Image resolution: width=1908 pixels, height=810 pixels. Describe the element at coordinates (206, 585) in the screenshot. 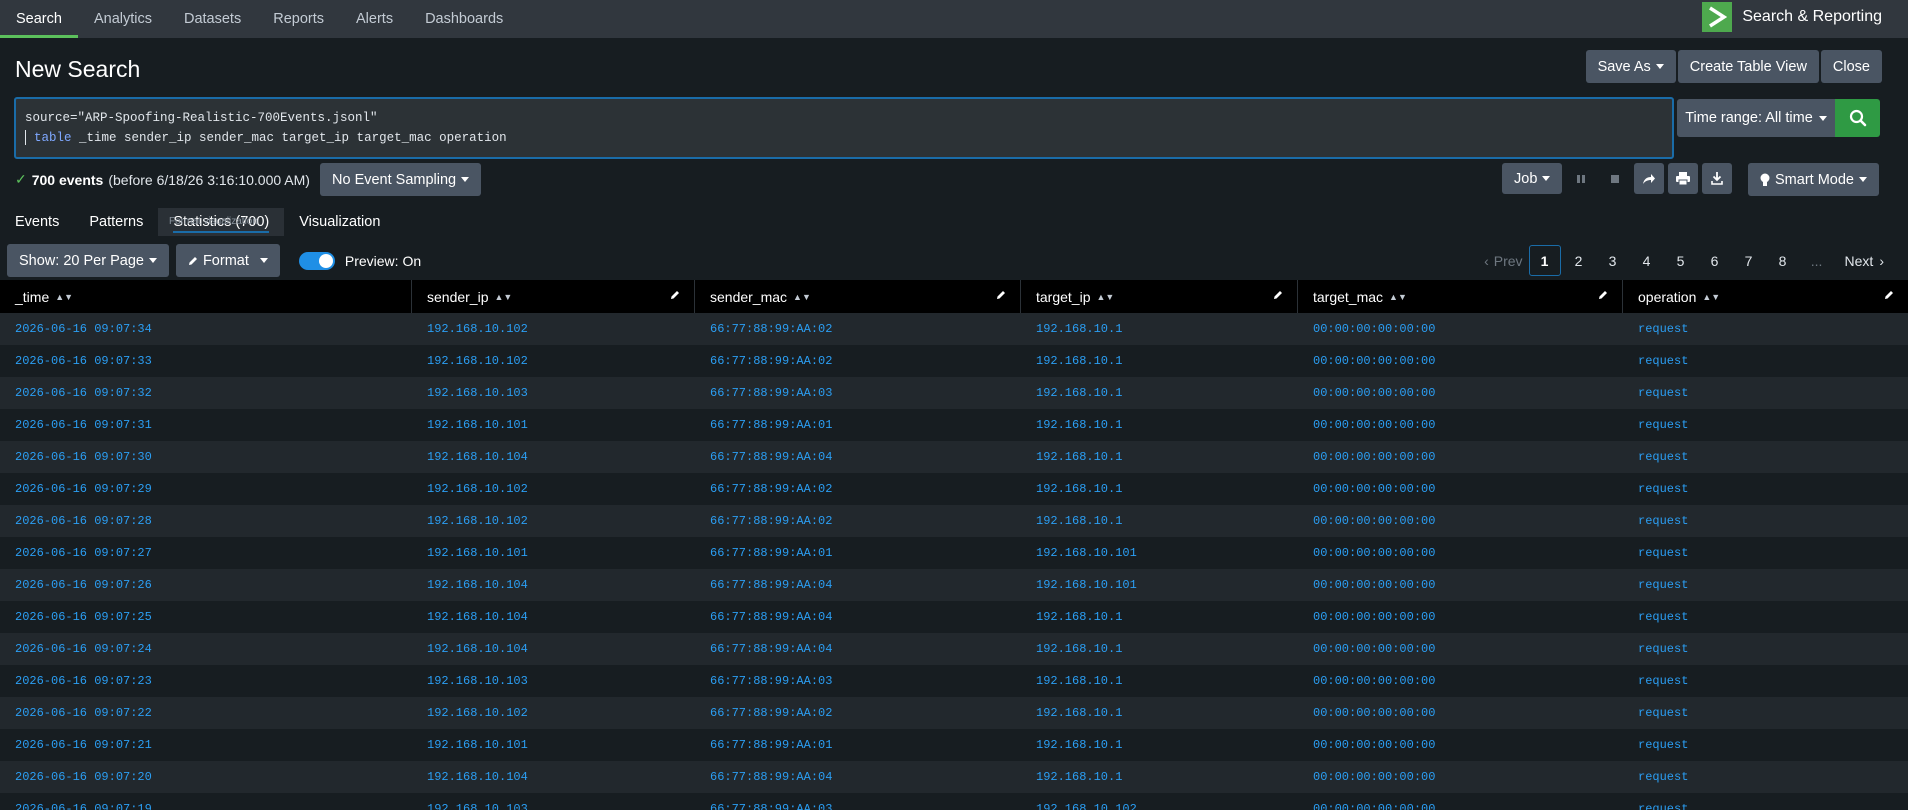

I see `cell-time: 2026-06-16 09:07:26` at that location.